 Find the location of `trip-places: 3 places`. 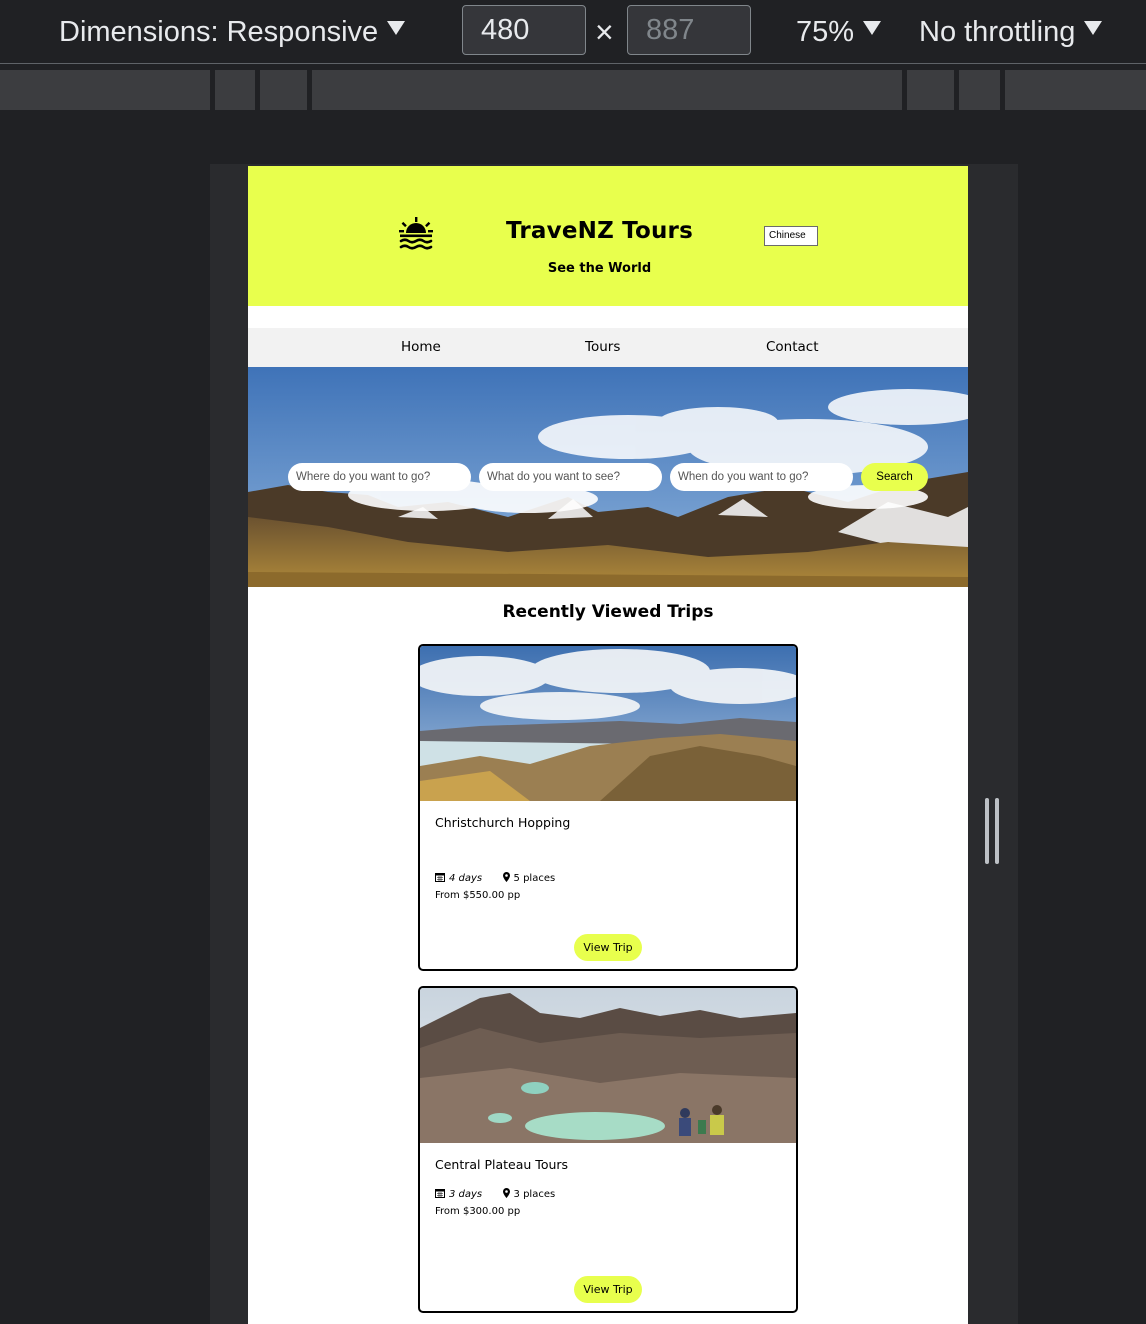

trip-places: 3 places is located at coordinates (534, 1194).